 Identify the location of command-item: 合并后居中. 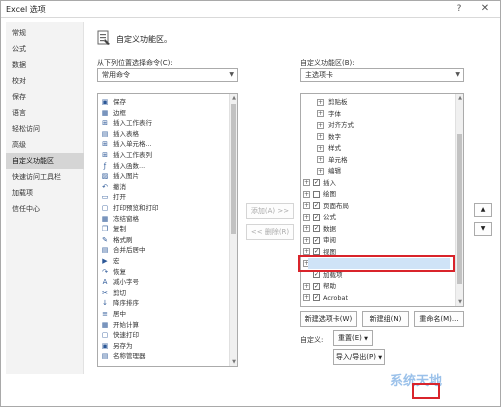
(129, 250).